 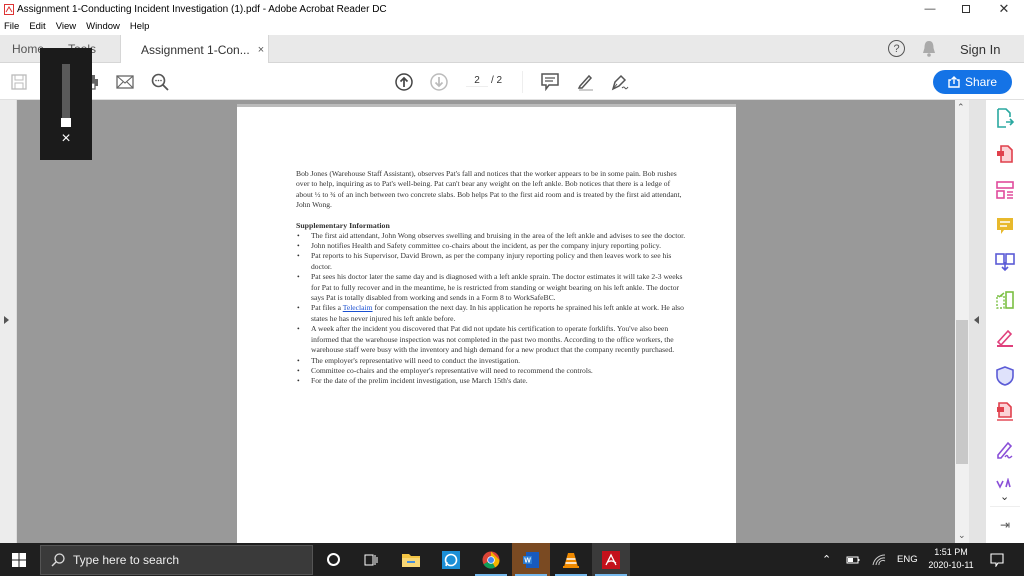 What do you see at coordinates (512, 26) in the screenshot?
I see `menu-bar: File Edit View Window Help` at bounding box center [512, 26].